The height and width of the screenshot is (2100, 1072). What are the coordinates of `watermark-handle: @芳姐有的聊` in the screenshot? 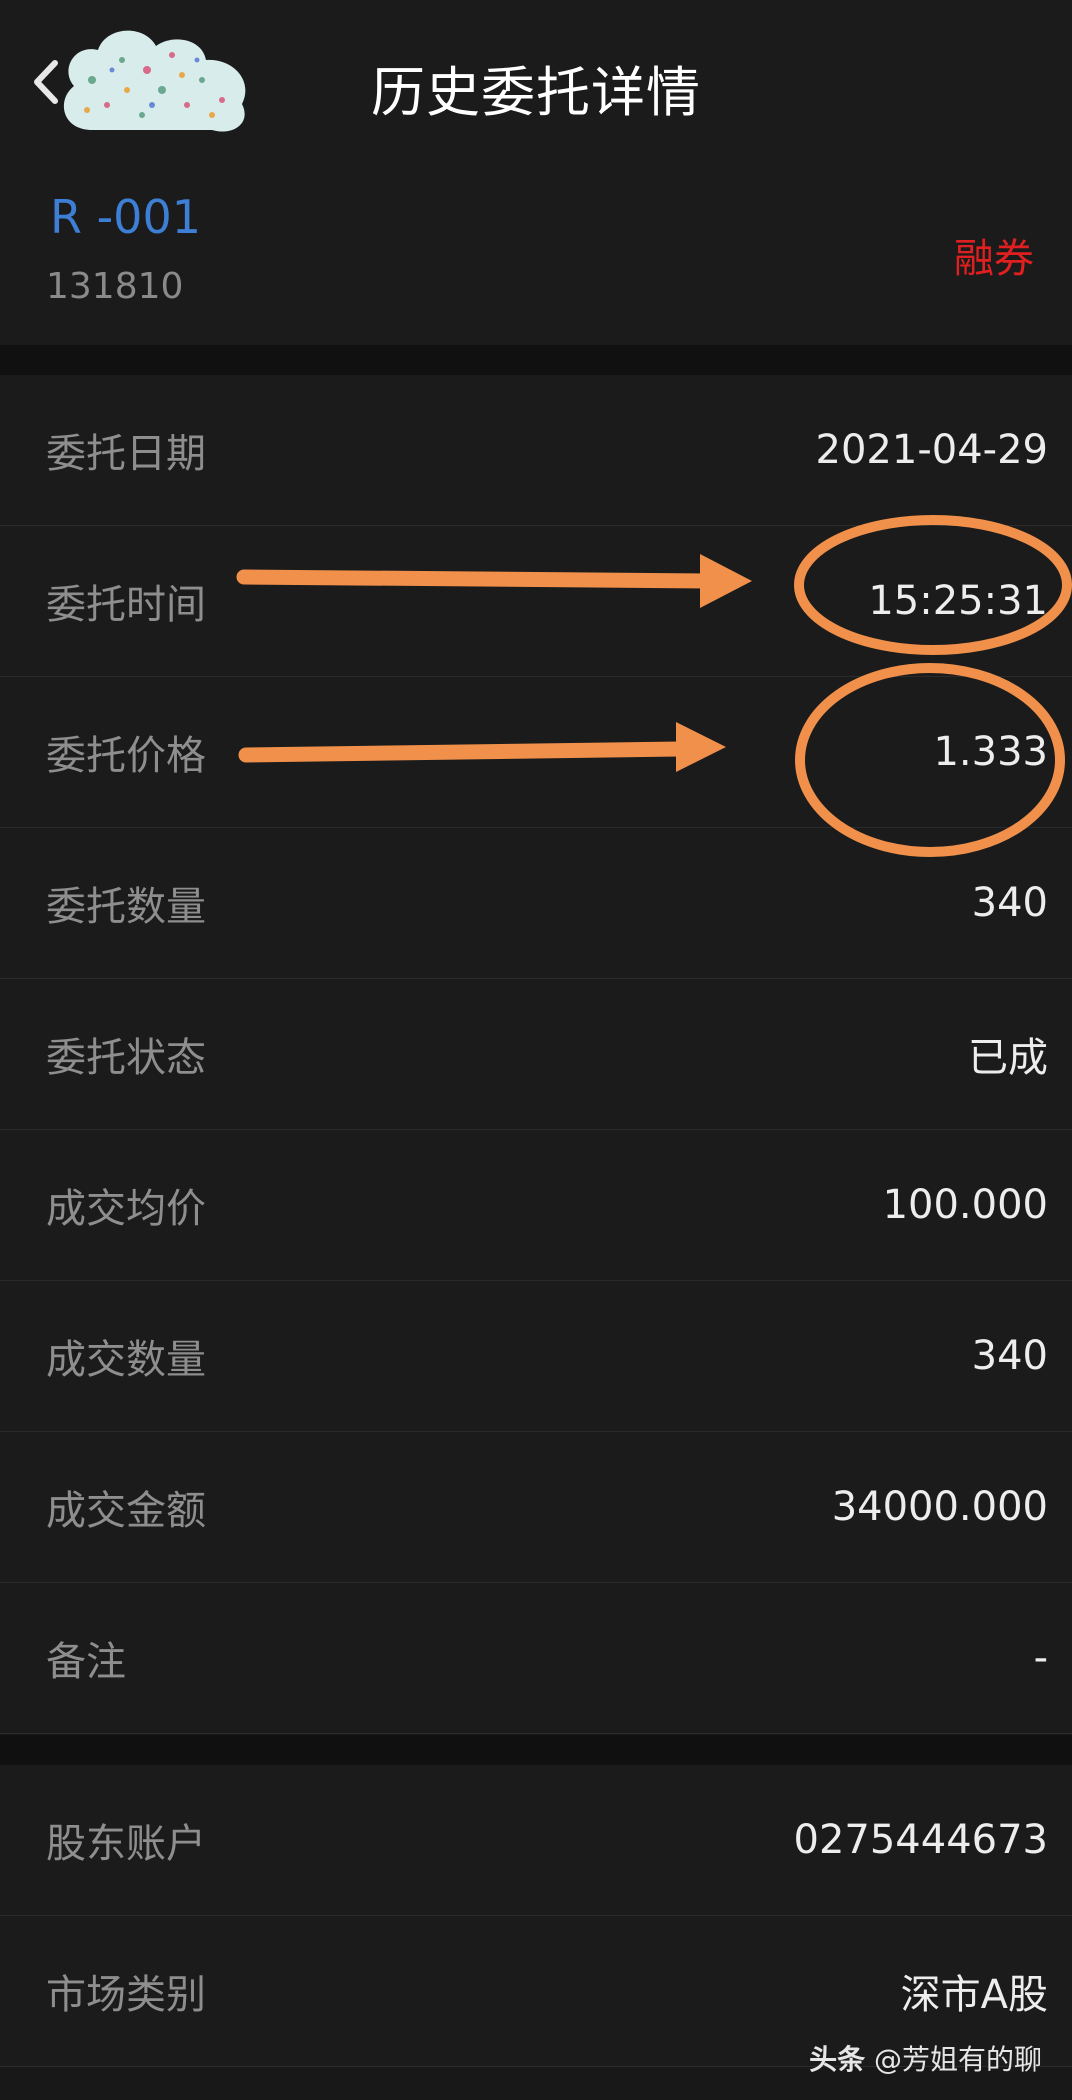 It's located at (957, 2059).